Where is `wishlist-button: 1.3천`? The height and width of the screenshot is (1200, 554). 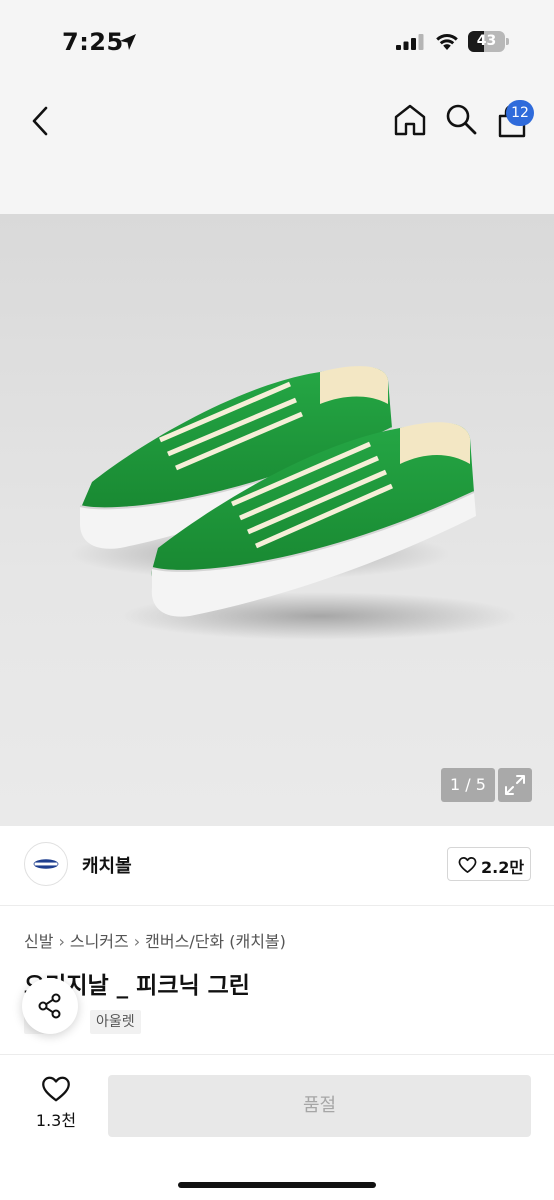 wishlist-button: 1.3천 is located at coordinates (56, 1107).